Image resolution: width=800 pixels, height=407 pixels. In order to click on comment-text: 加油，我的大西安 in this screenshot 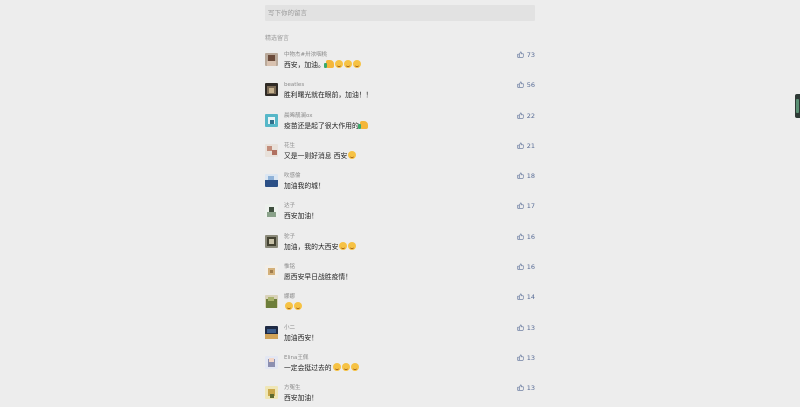, I will do `click(311, 246)`.